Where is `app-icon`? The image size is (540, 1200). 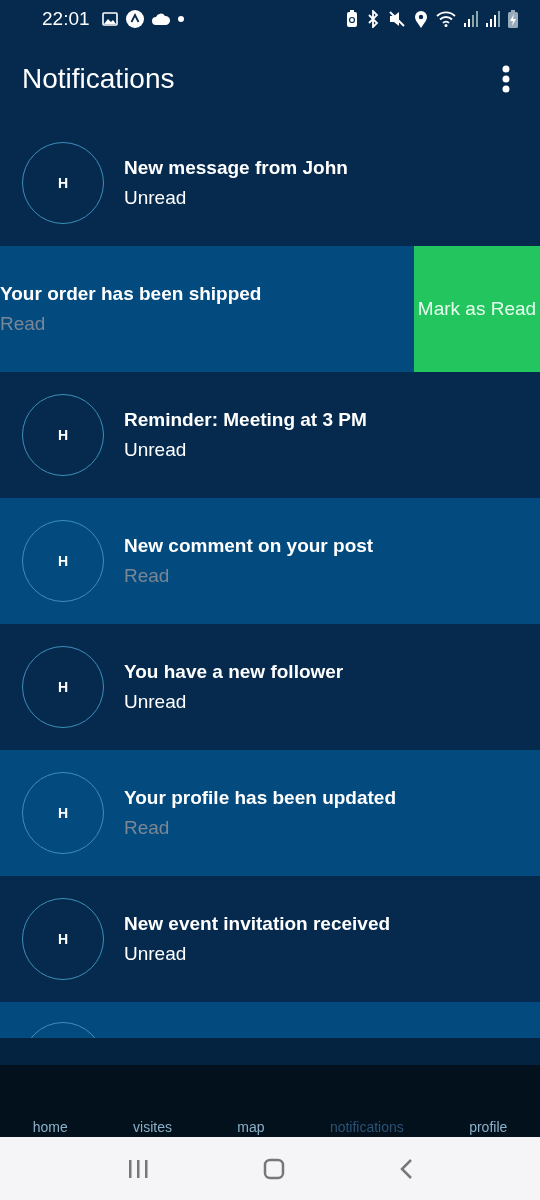
app-icon is located at coordinates (134, 19).